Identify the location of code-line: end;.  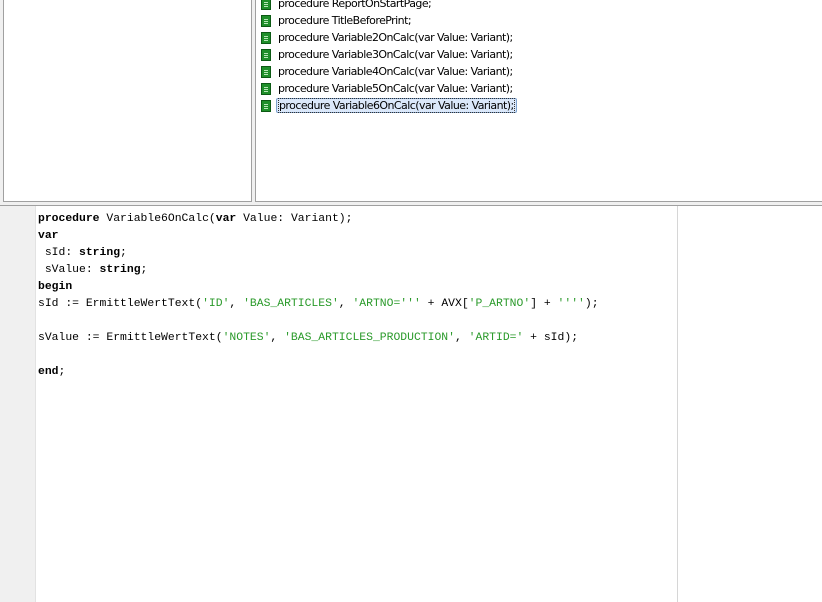
(318, 372).